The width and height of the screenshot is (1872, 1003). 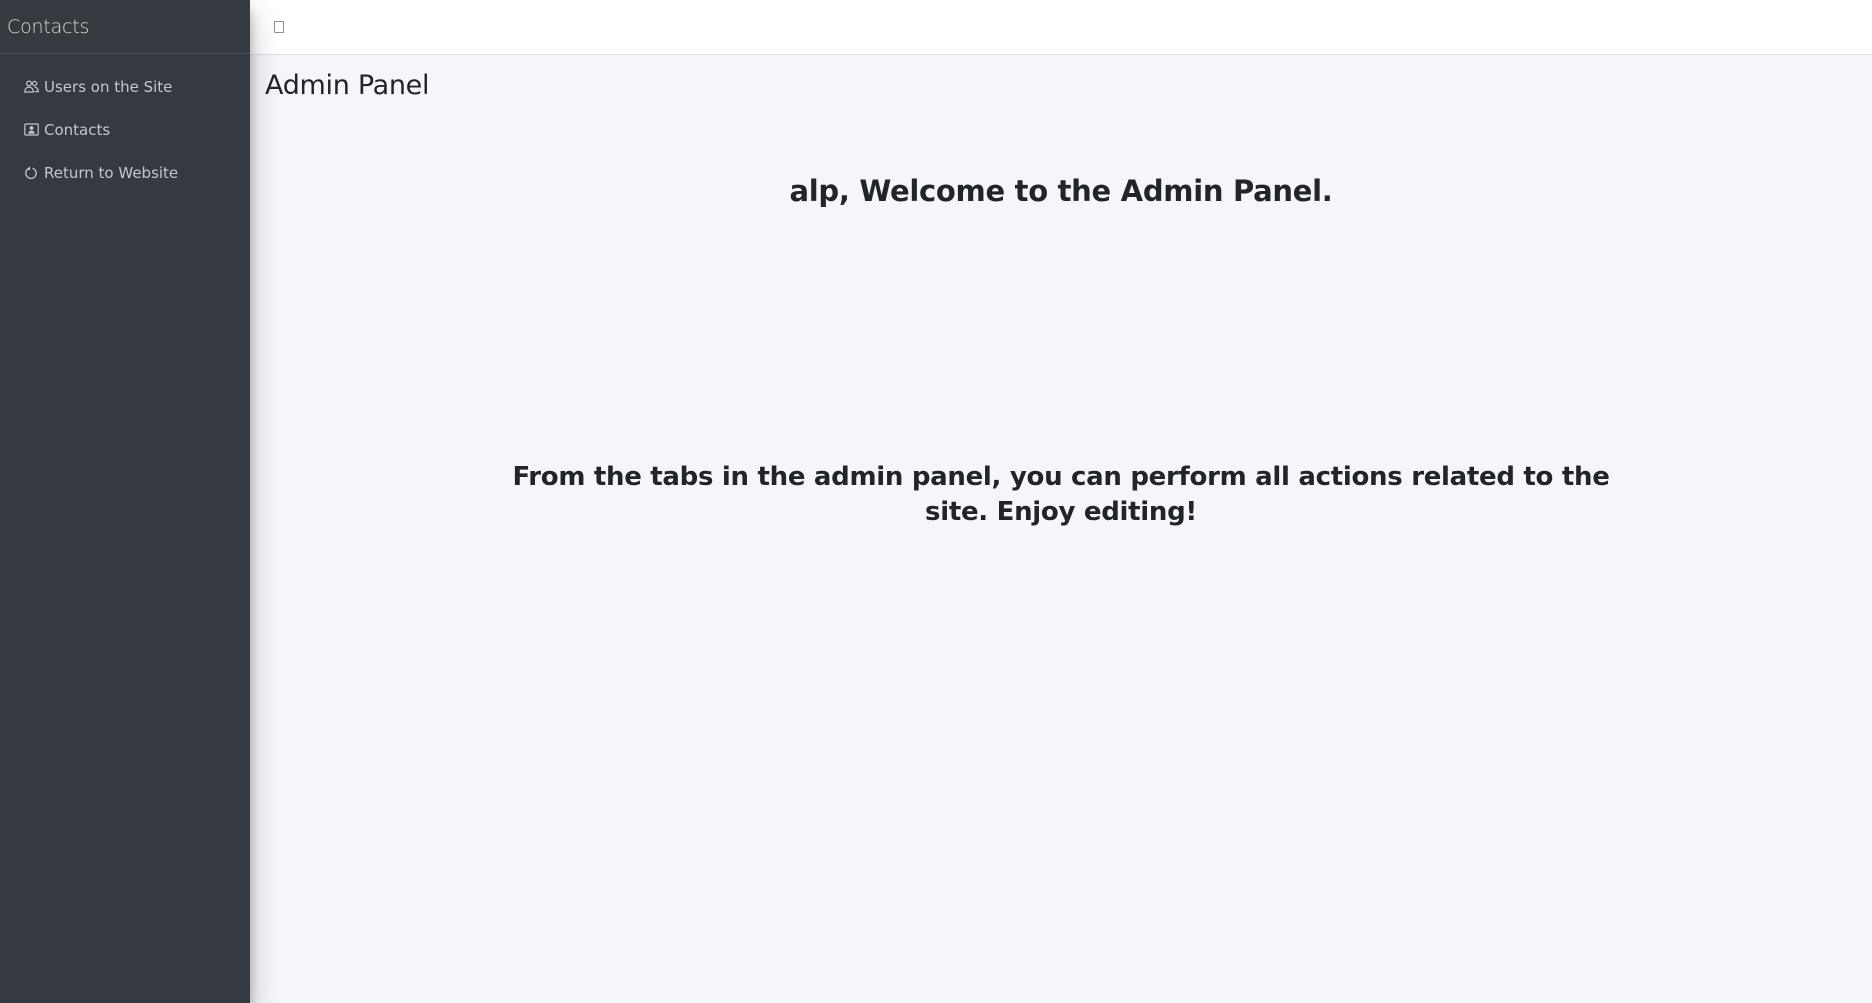 What do you see at coordinates (31, 173) in the screenshot?
I see `refresh-icon` at bounding box center [31, 173].